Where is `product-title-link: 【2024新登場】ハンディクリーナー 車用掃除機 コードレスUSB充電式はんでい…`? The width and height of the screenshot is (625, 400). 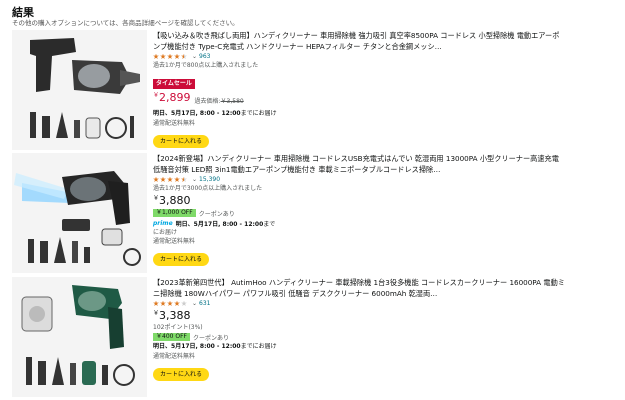
product-title-link: 【2024新登場】ハンディクリーナー 車用掃除機 コードレスUSB充電式はんでい… is located at coordinates (359, 164).